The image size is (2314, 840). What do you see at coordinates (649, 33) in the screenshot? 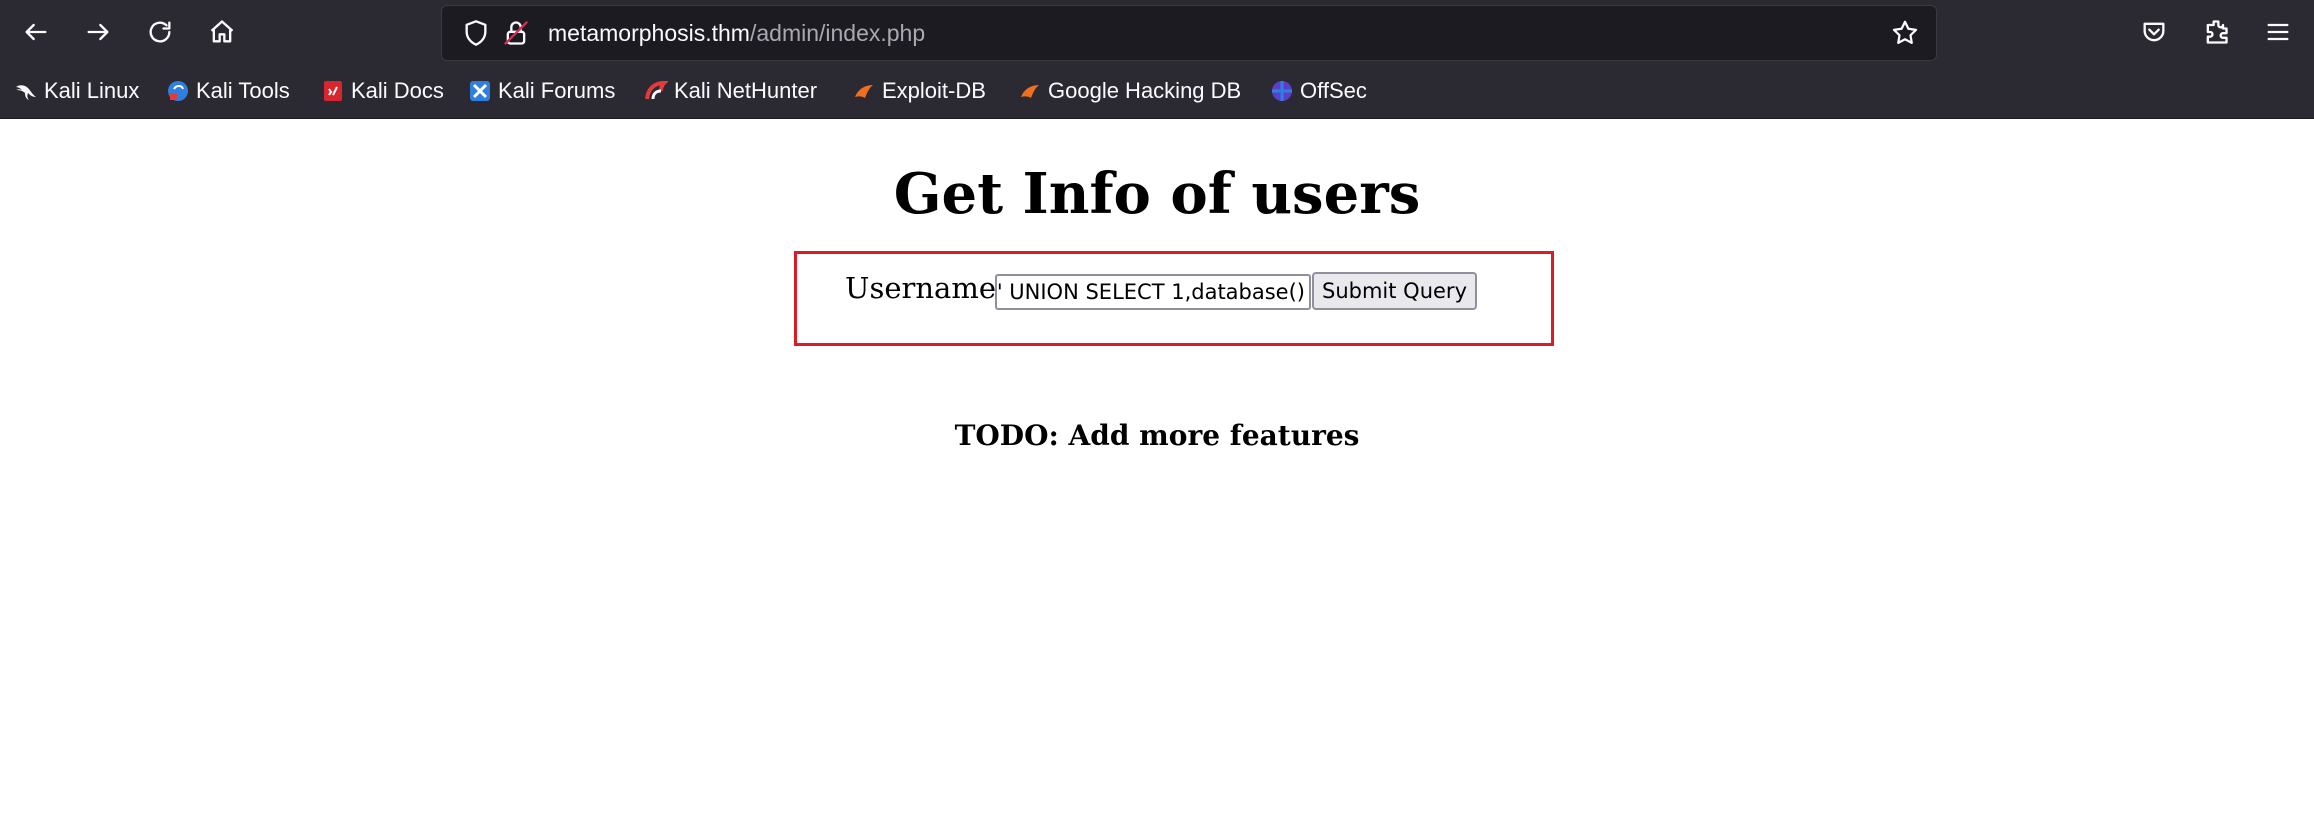
I see `url-host: metamorphosis.thm` at bounding box center [649, 33].